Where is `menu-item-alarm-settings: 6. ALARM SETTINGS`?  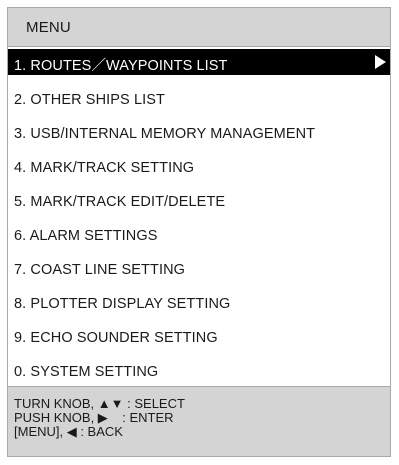
menu-item-alarm-settings: 6. ALARM SETTINGS is located at coordinates (199, 236).